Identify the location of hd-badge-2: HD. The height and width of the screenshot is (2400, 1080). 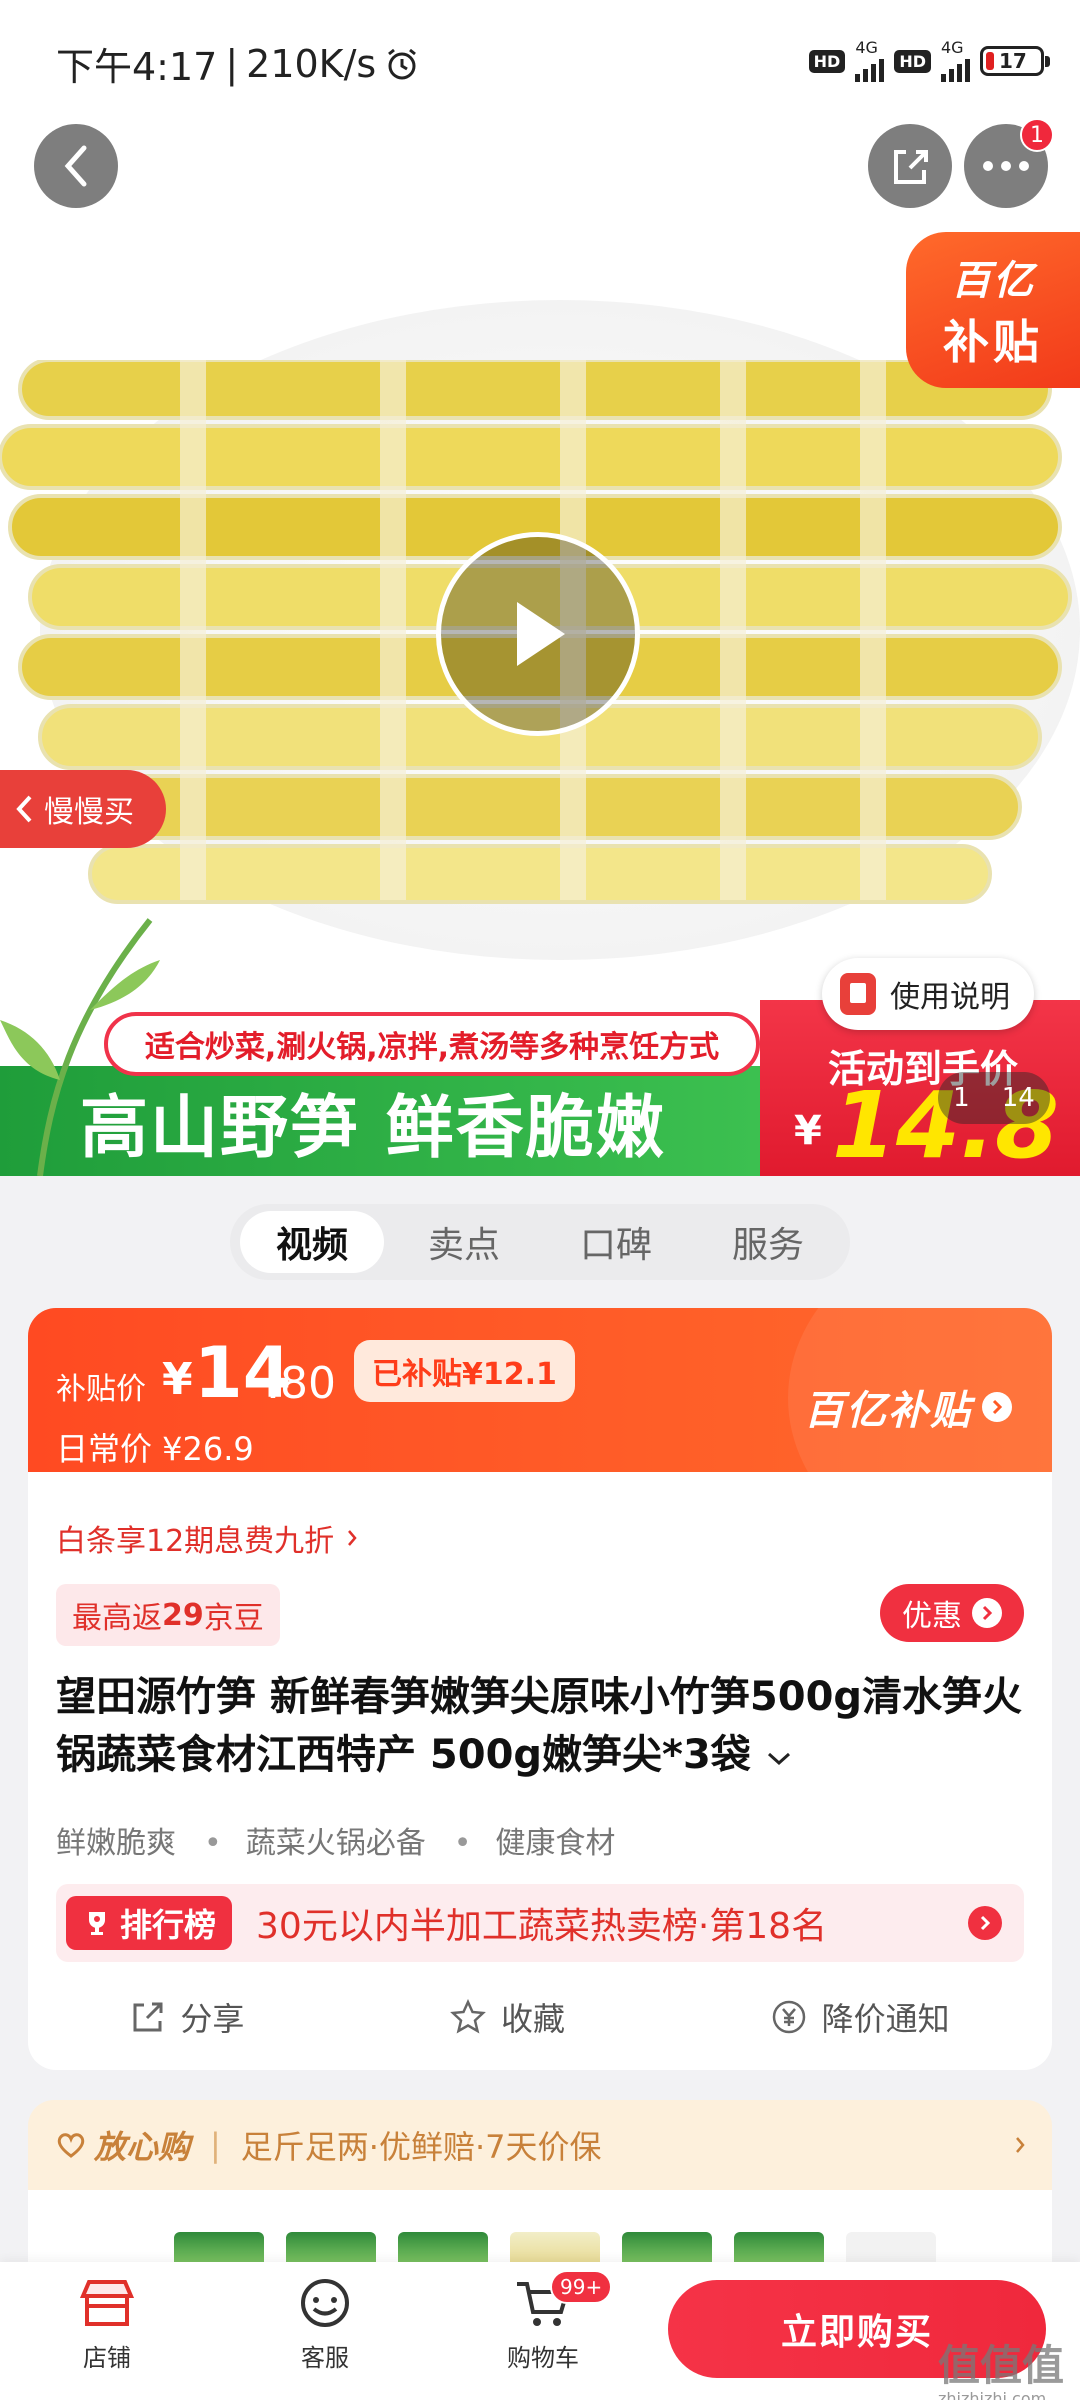
(912, 61).